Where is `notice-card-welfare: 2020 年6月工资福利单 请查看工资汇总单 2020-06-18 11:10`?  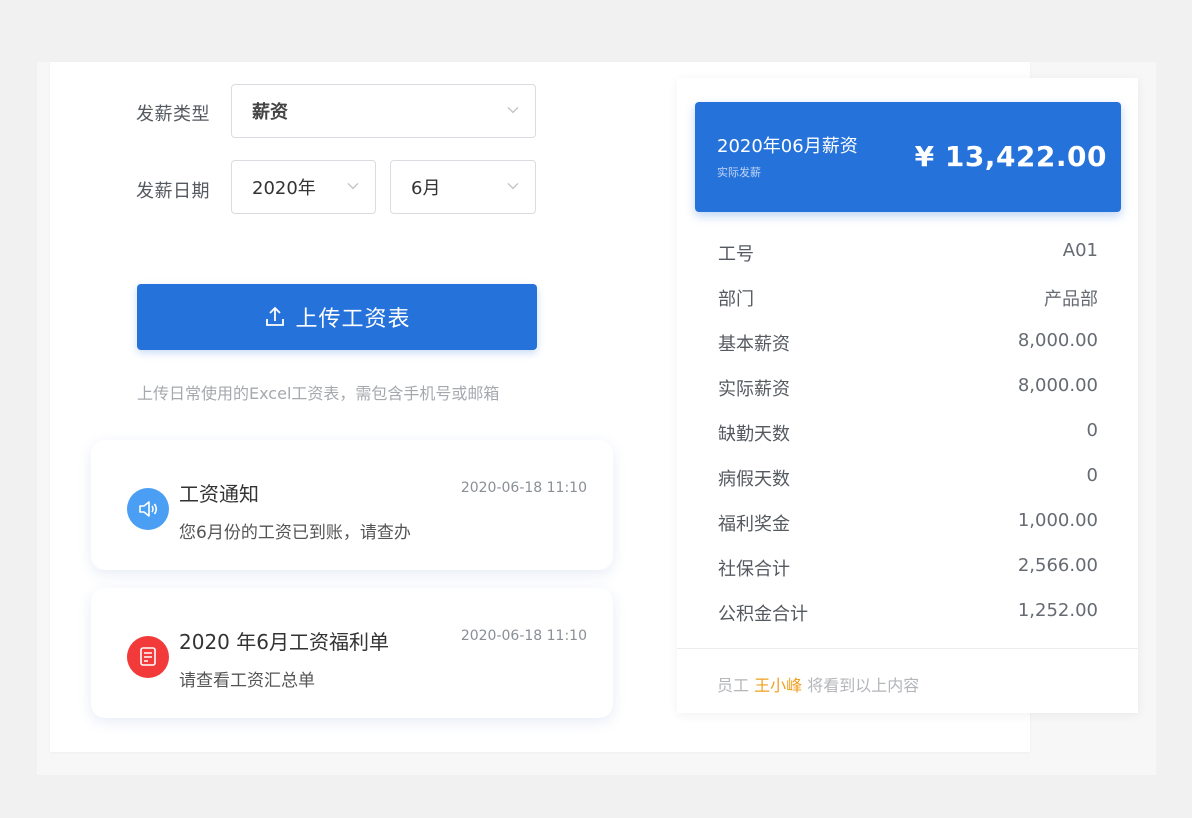
notice-card-welfare: 2020 年6月工资福利单 请查看工资汇总单 2020-06-18 11:10 is located at coordinates (352, 653).